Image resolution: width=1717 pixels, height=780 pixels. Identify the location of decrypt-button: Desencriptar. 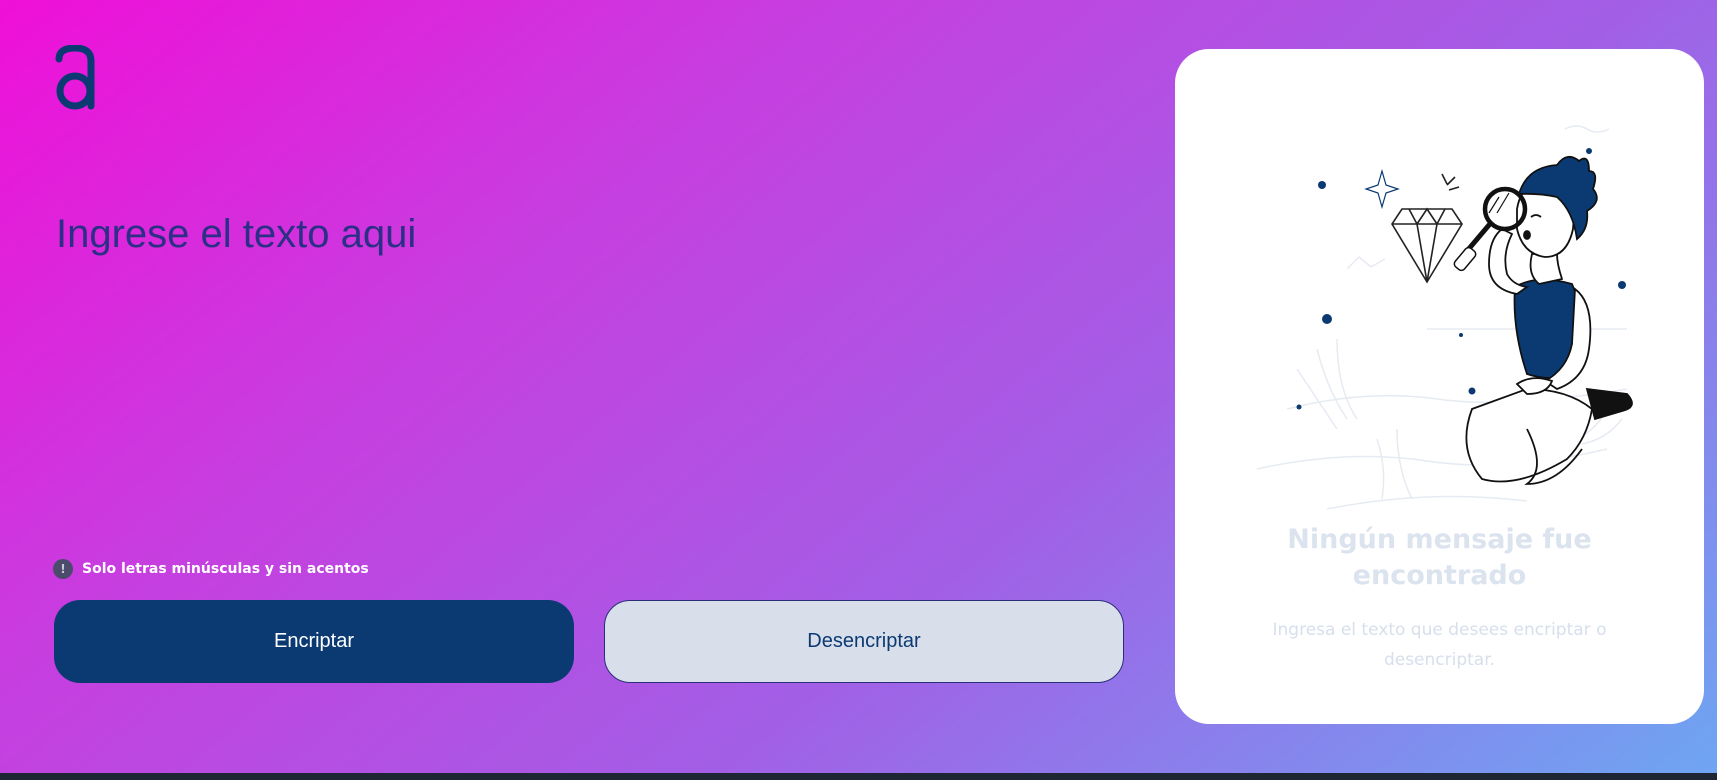
(864, 641).